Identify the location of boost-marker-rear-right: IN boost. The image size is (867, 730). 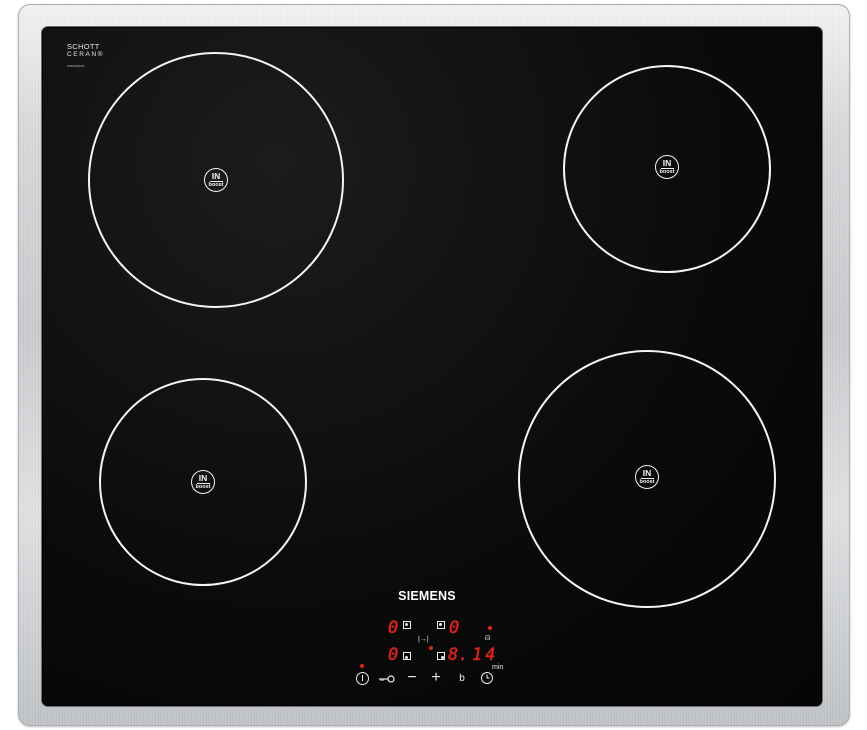
(667, 167).